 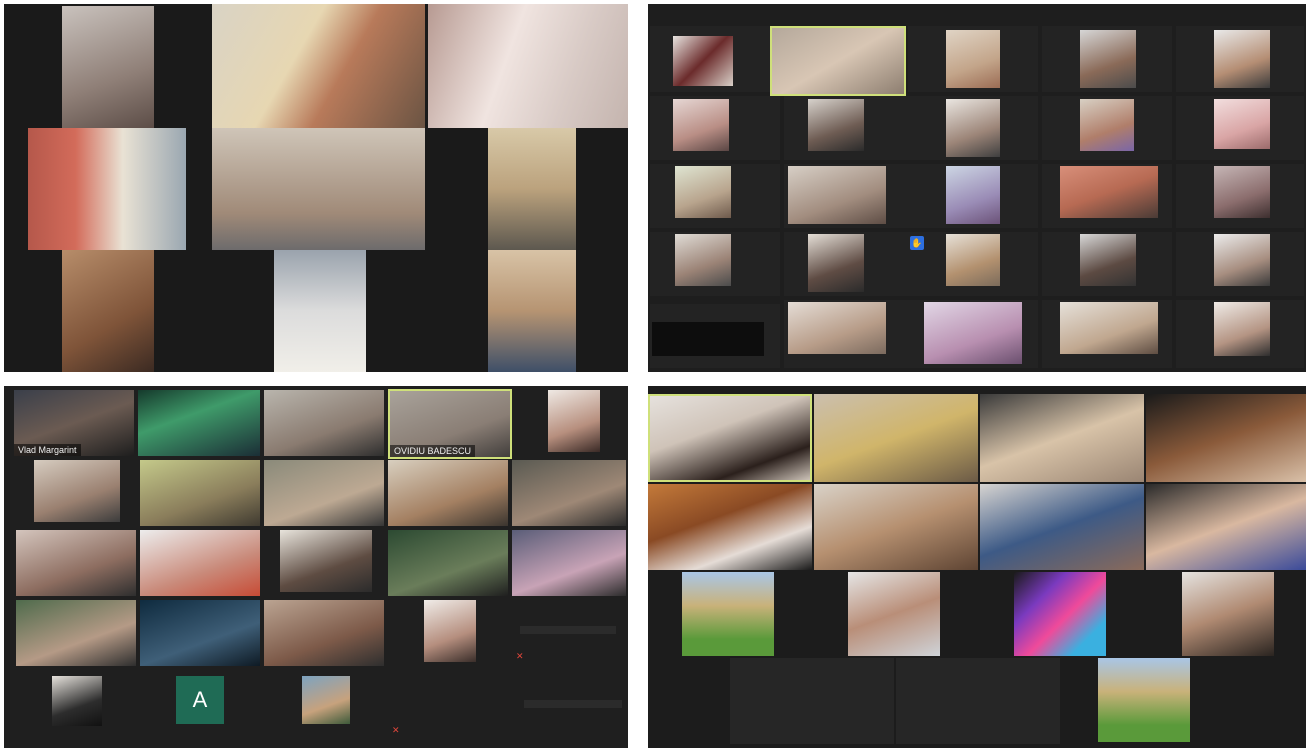 I want to click on participant-avatar: A, so click(x=200, y=700).